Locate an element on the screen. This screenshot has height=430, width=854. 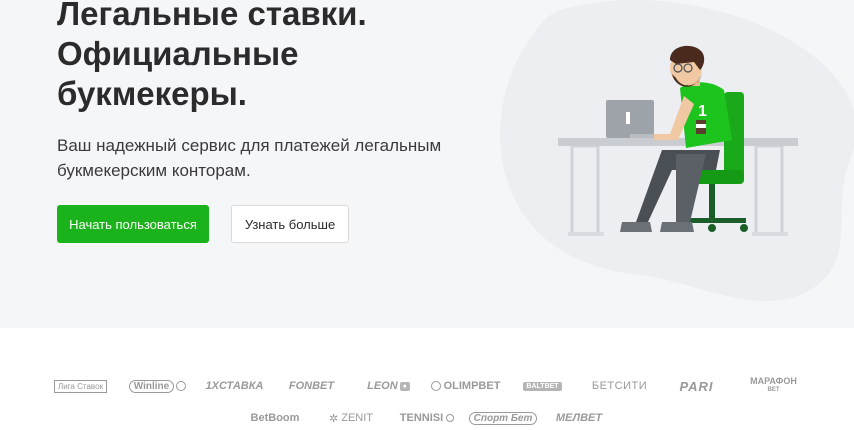
hero-headline: Легальные ставки. Официальные букмекеры. is located at coordinates (267, 57).